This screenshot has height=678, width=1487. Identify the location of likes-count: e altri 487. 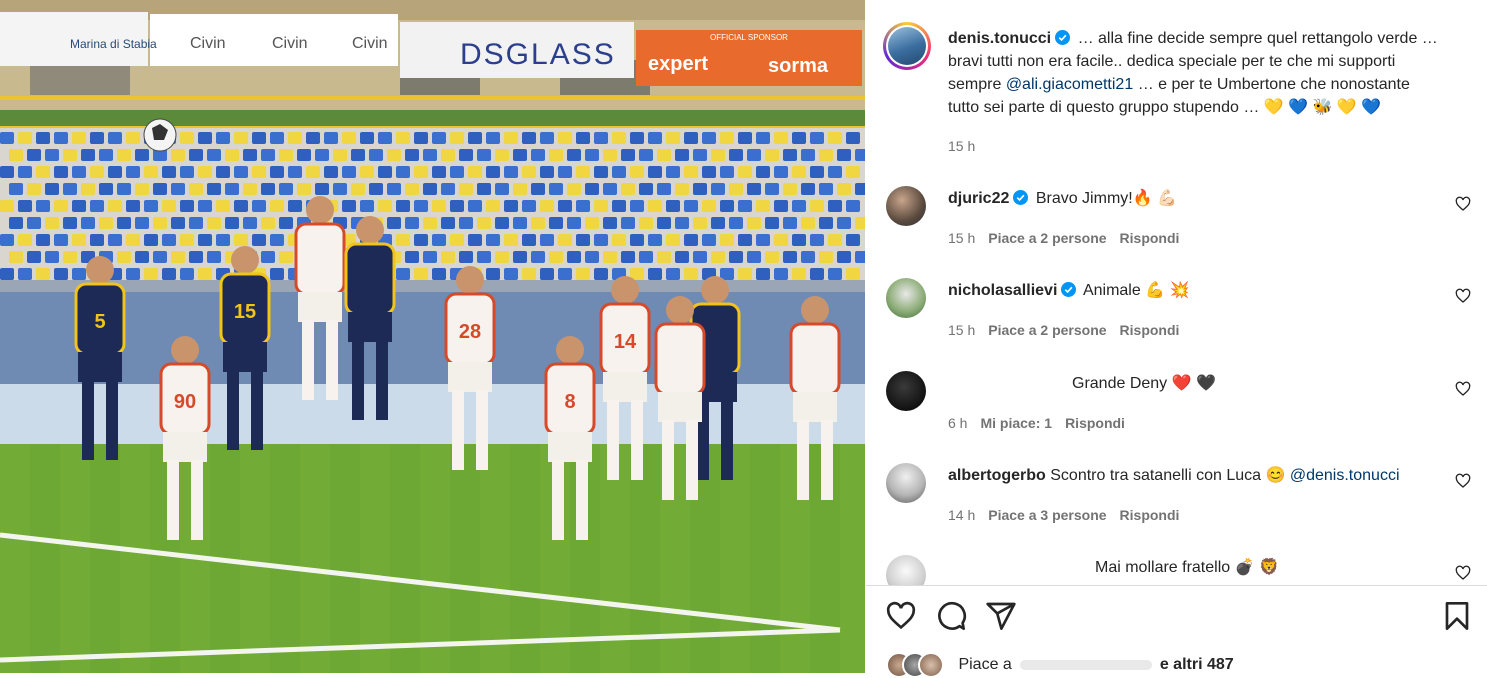
(1197, 664).